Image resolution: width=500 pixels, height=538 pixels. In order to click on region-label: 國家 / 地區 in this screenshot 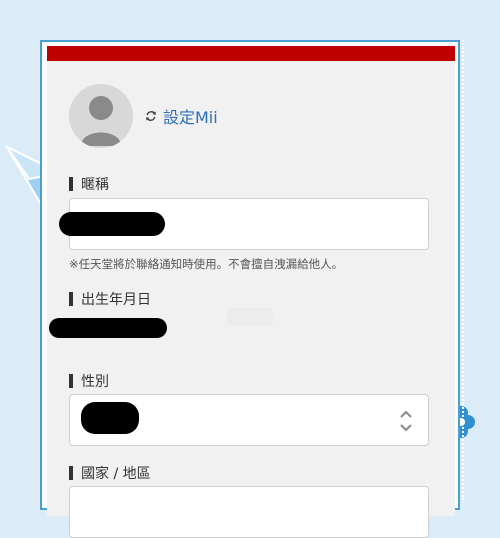, I will do `click(116, 474)`.